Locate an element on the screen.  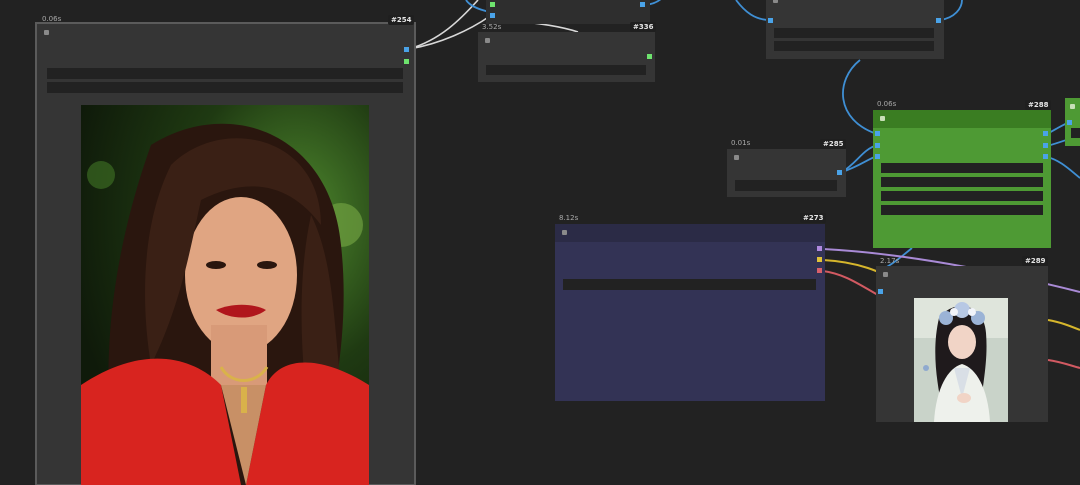
node-289-titlebar is located at coordinates (962, 275).